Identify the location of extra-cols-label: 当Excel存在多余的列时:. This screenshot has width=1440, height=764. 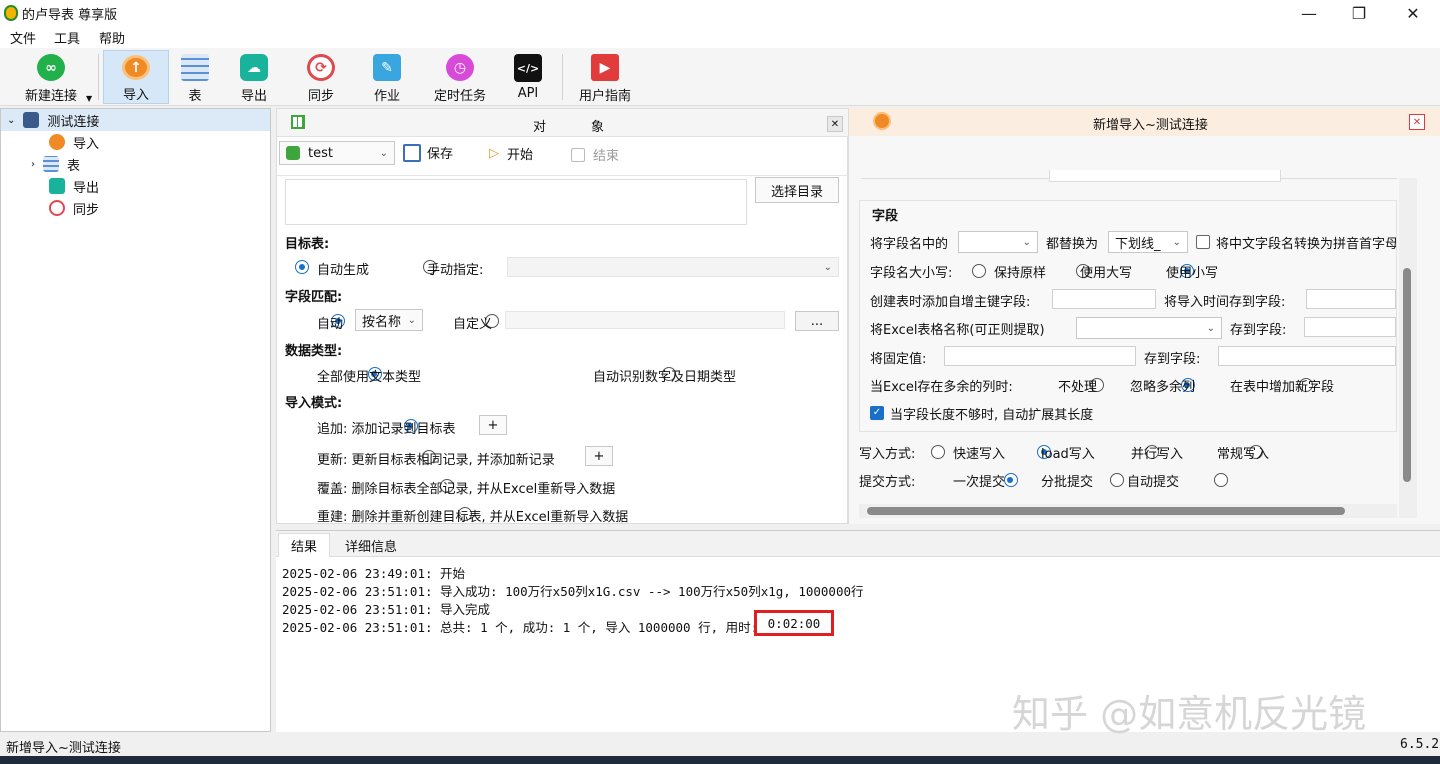
(941, 387).